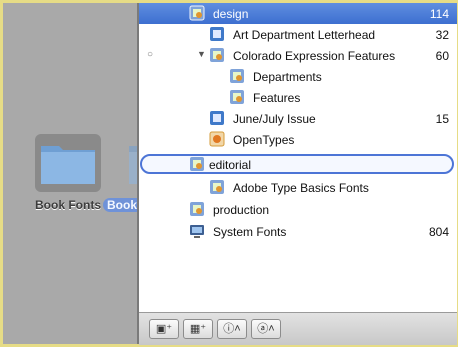 Image resolution: width=458 pixels, height=347 pixels. What do you see at coordinates (298, 97) in the screenshot?
I see `tree-item-features: Features` at bounding box center [298, 97].